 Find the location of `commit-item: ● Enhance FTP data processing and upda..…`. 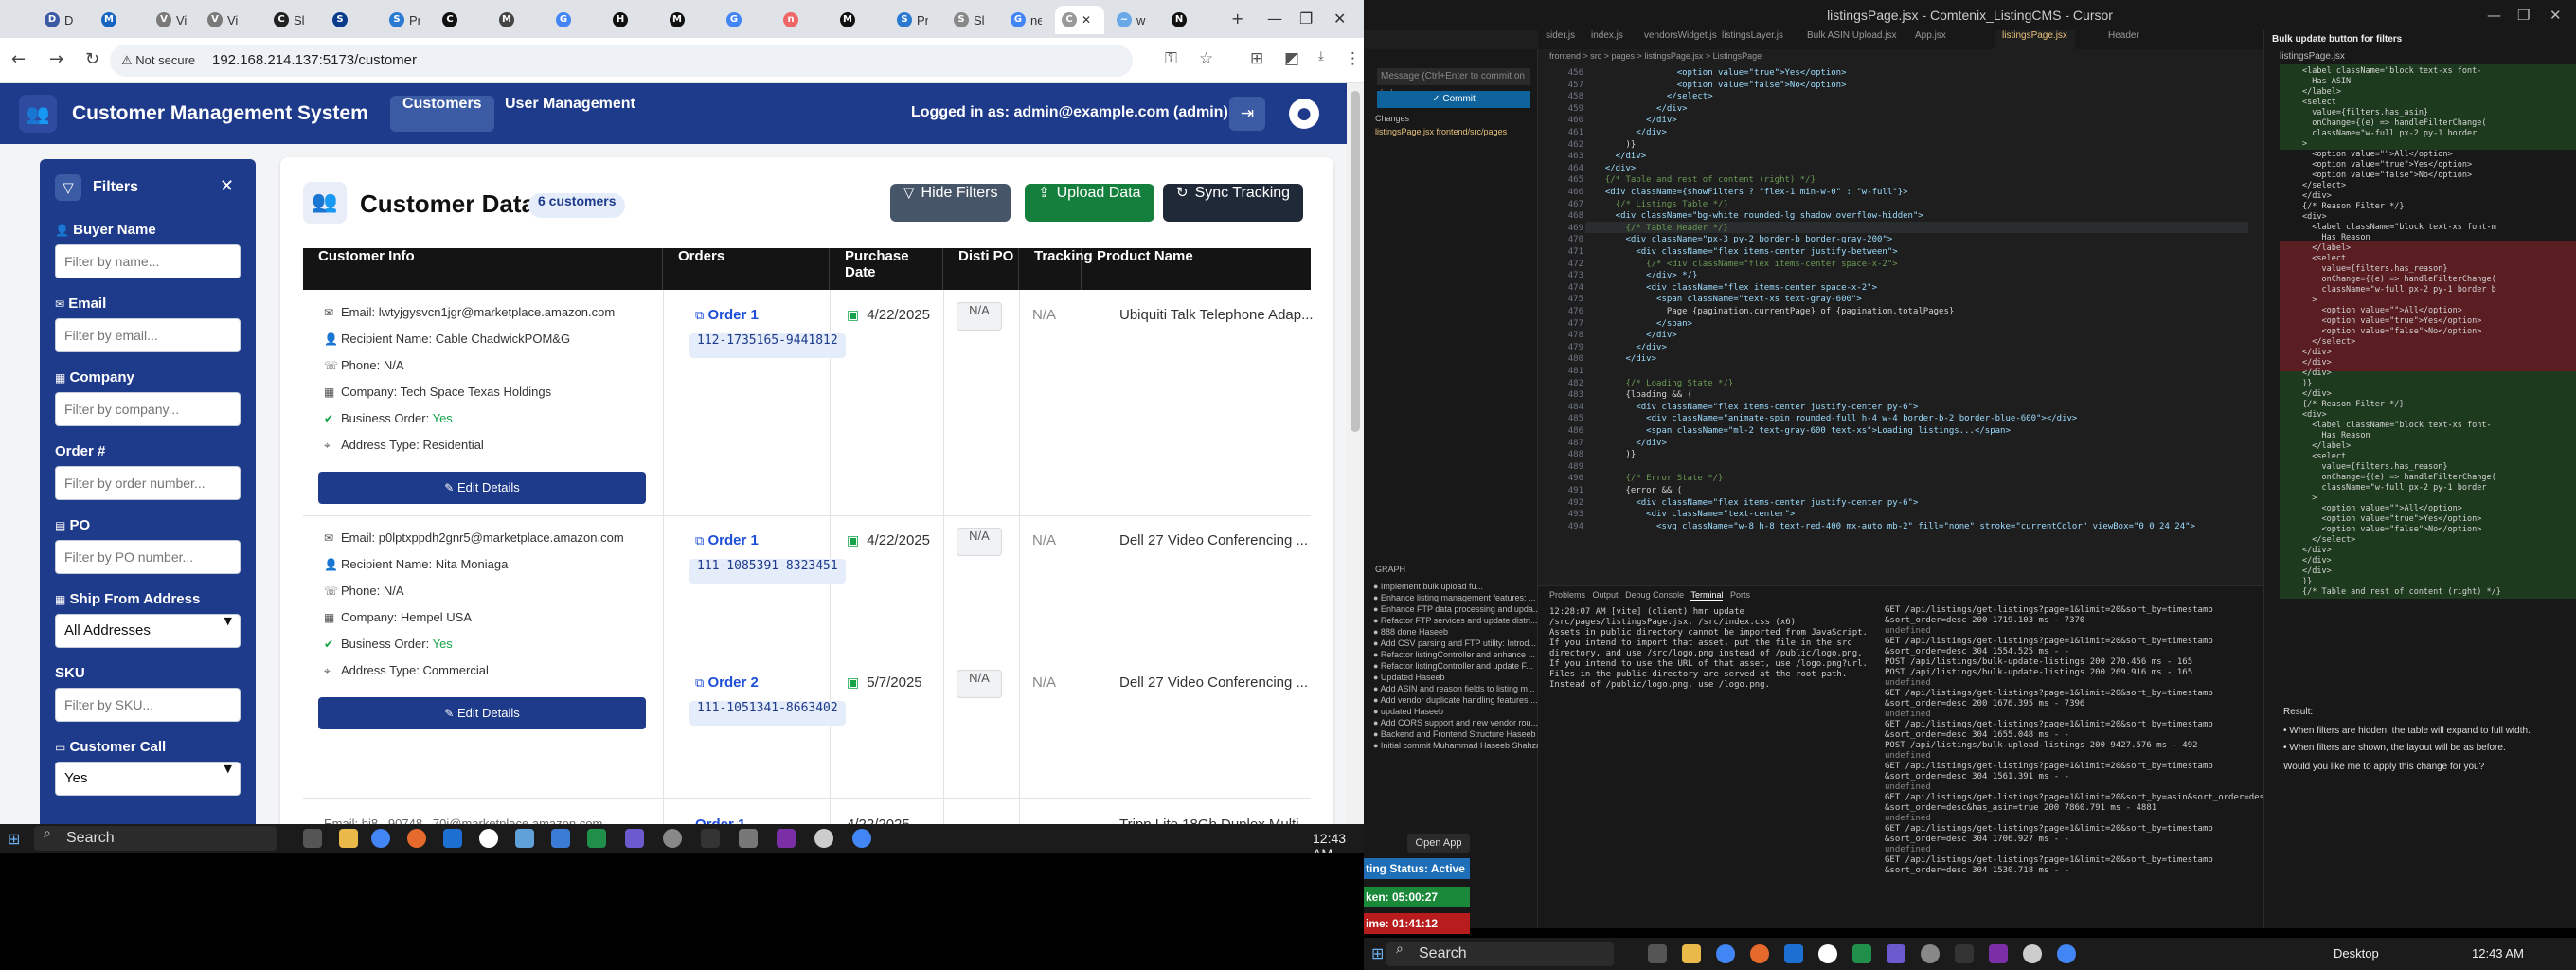

commit-item: ● Enhance FTP data processing and upda..… is located at coordinates (1456, 609).